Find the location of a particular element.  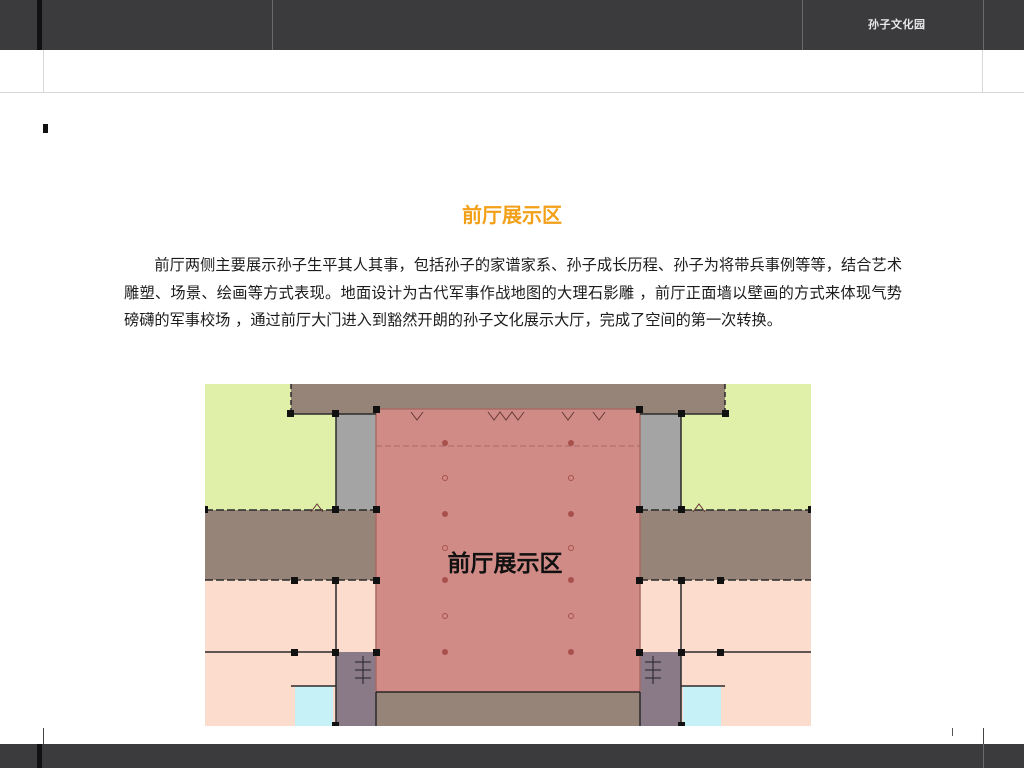

plan-label: 前厅展示区 is located at coordinates (505, 564).